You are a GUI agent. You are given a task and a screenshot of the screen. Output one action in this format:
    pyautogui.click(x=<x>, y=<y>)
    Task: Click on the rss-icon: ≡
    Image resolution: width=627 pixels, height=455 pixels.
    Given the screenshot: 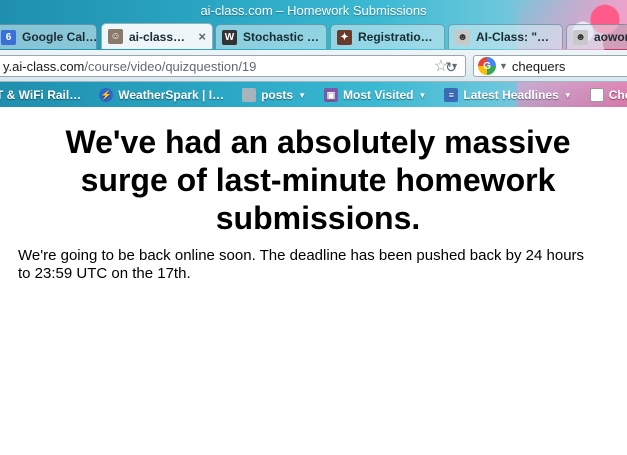 What is the action you would take?
    pyautogui.click(x=451, y=95)
    